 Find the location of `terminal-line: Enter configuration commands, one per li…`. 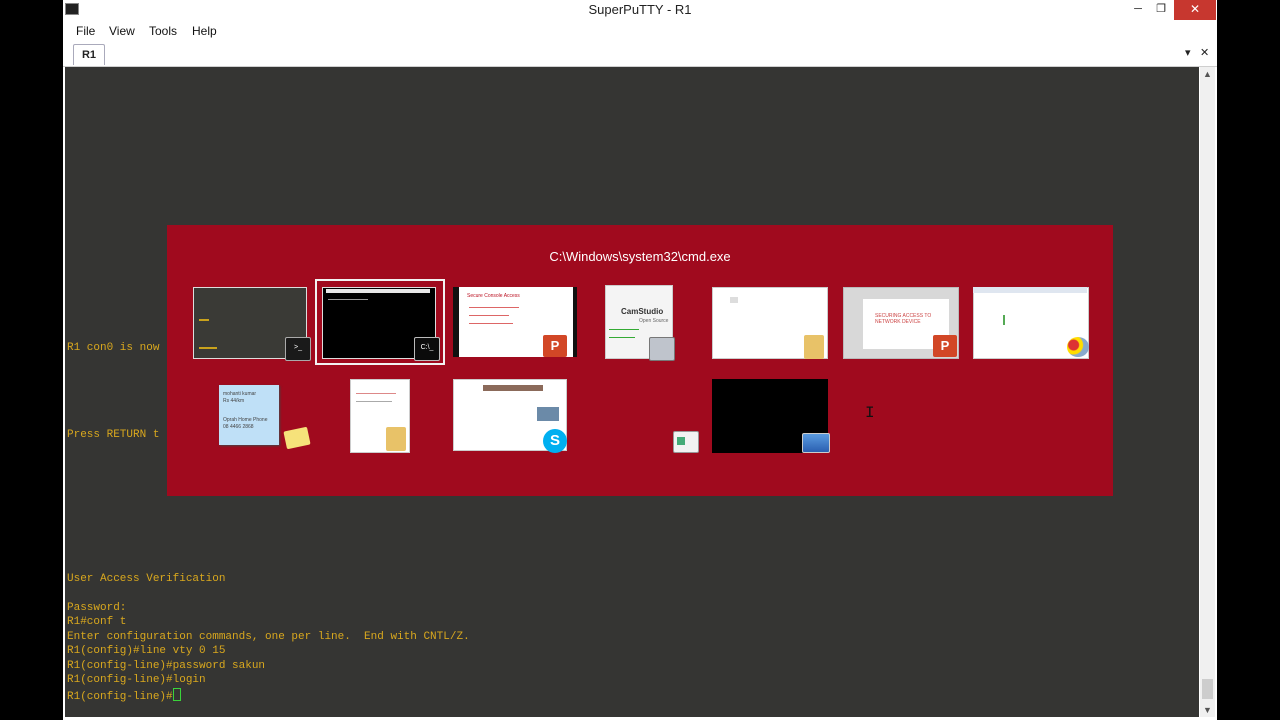

terminal-line: Enter configuration commands, one per li… is located at coordinates (268, 637).